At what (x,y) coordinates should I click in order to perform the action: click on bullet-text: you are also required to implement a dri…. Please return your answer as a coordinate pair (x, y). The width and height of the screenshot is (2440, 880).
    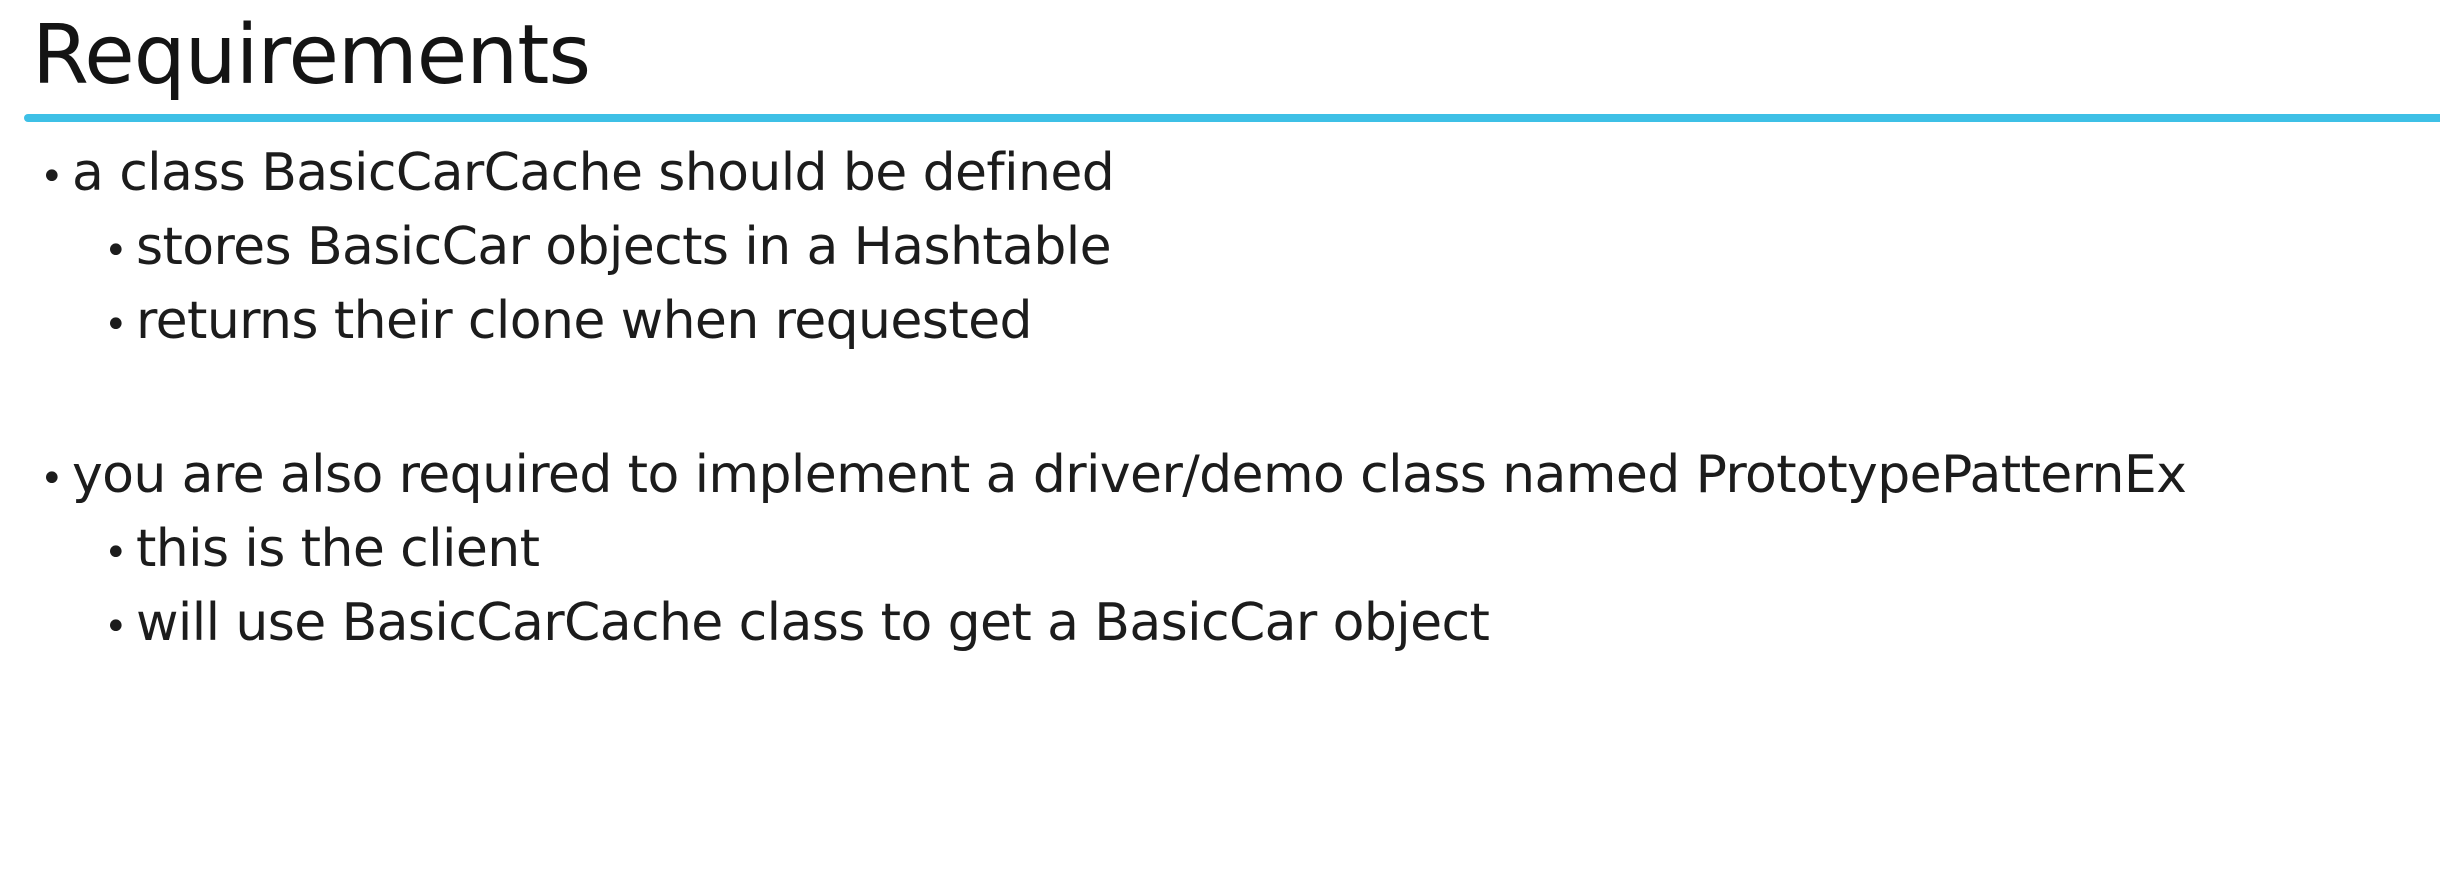
    Looking at the image, I should click on (1129, 475).